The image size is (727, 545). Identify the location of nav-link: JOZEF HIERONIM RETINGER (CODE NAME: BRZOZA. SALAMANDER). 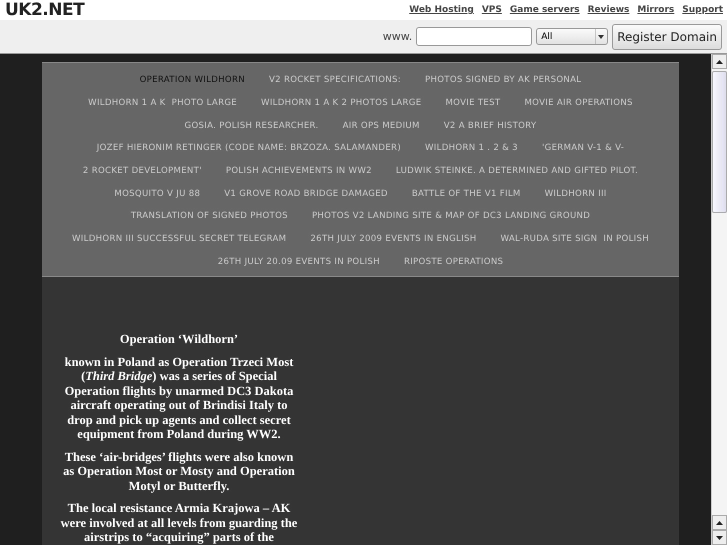
(248, 148).